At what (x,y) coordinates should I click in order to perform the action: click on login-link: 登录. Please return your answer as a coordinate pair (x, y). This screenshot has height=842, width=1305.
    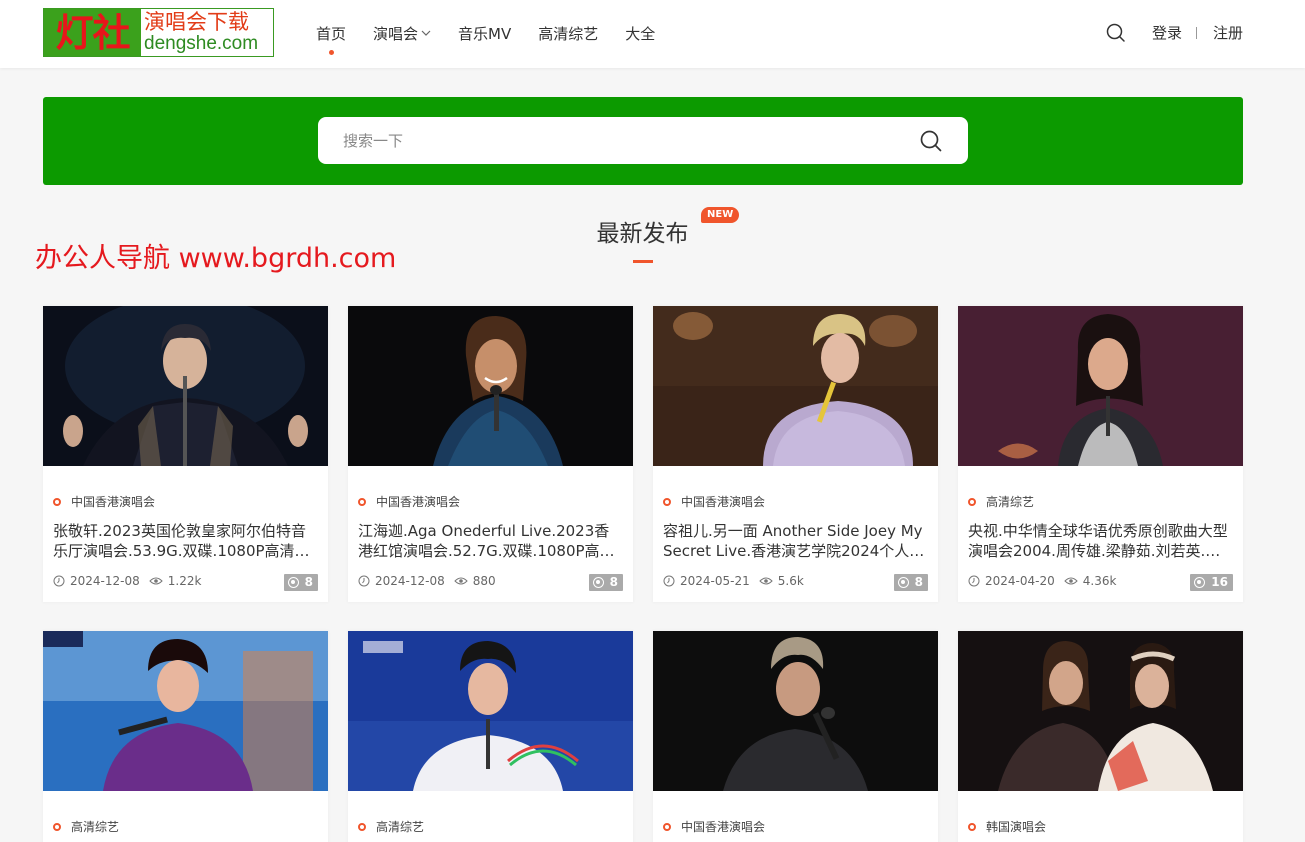
    Looking at the image, I should click on (1167, 33).